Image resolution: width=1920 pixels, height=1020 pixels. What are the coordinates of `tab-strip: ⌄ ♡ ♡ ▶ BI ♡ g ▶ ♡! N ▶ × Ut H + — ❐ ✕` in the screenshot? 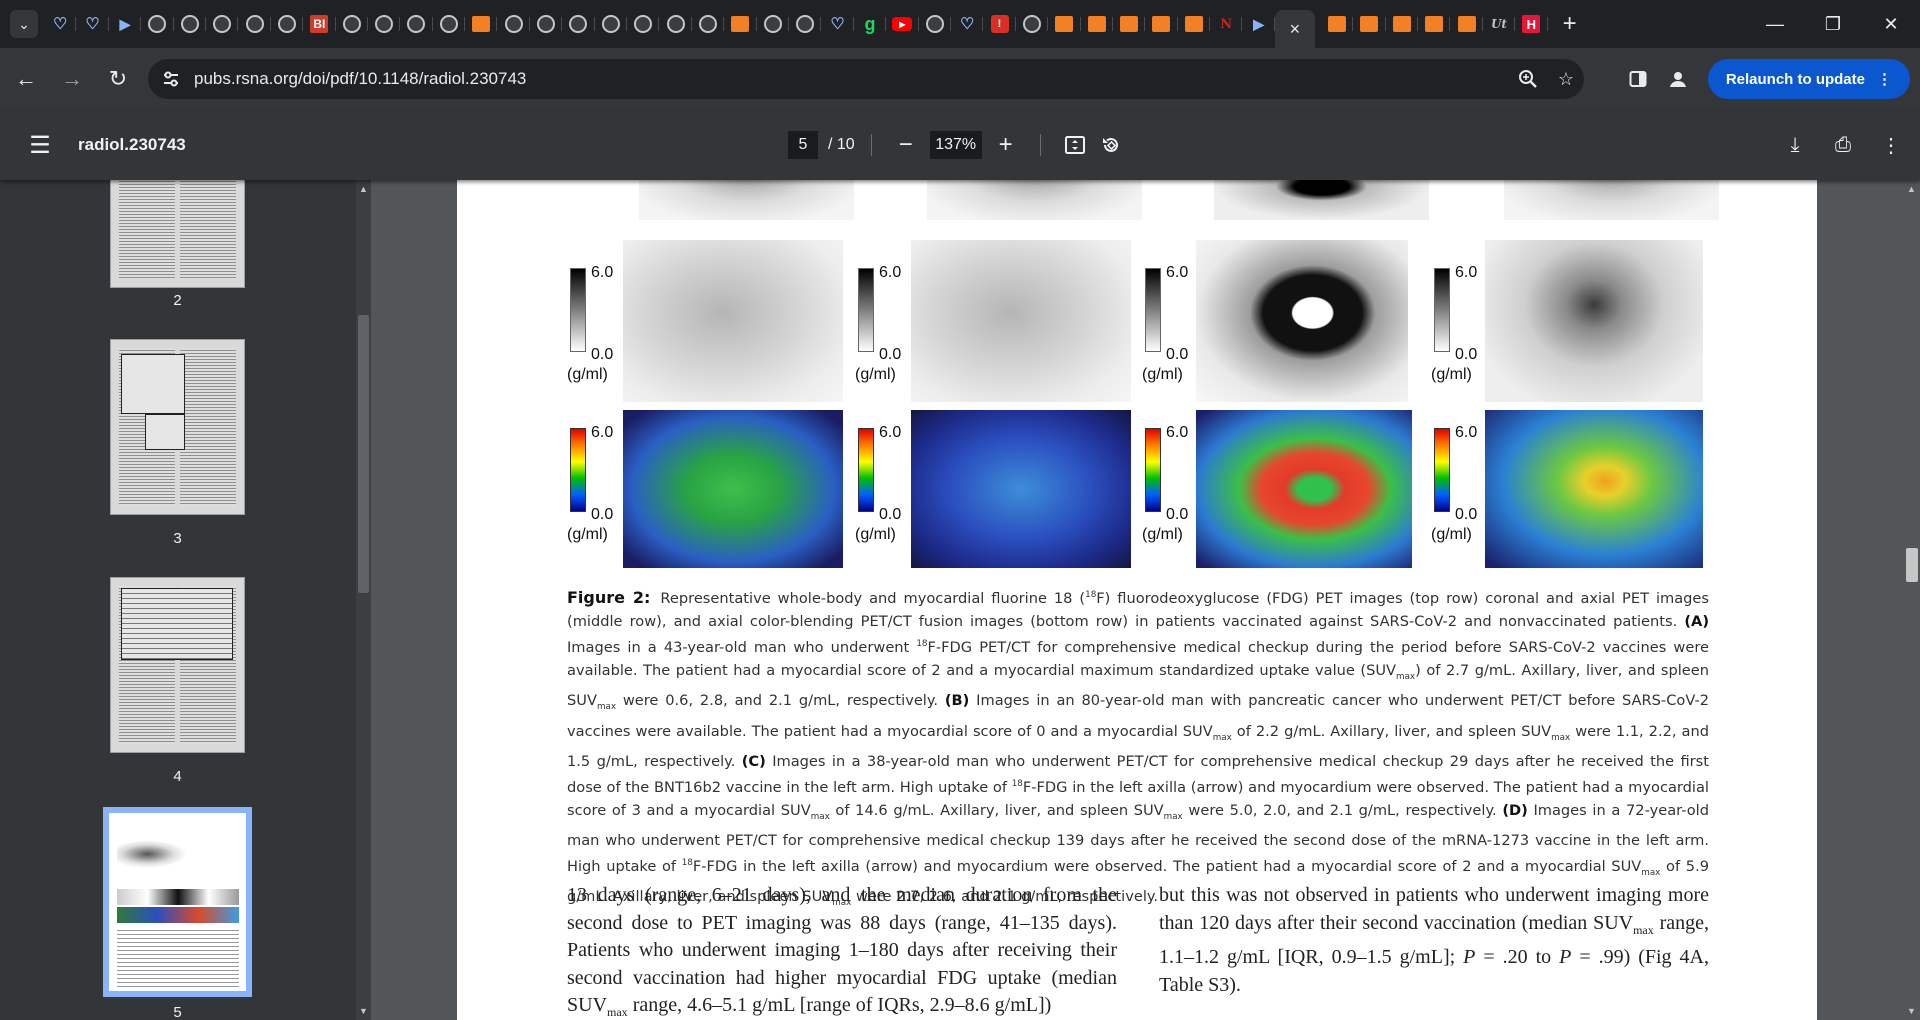 It's located at (960, 24).